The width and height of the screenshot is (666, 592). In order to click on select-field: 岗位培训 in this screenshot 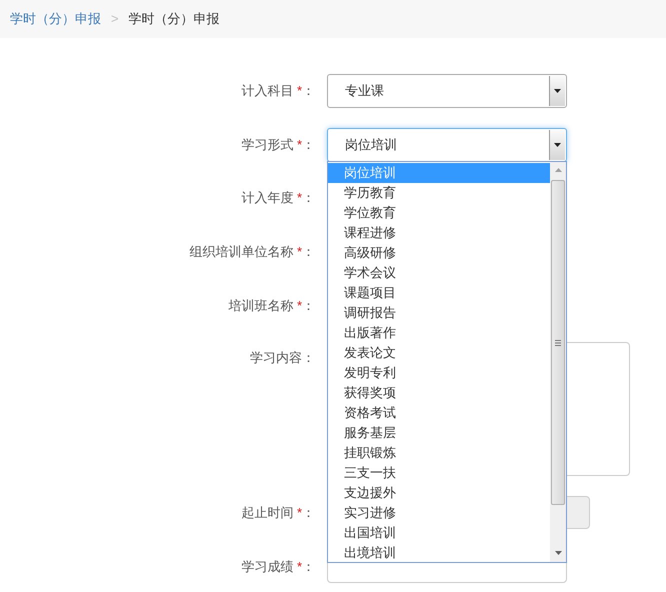, I will do `click(447, 145)`.